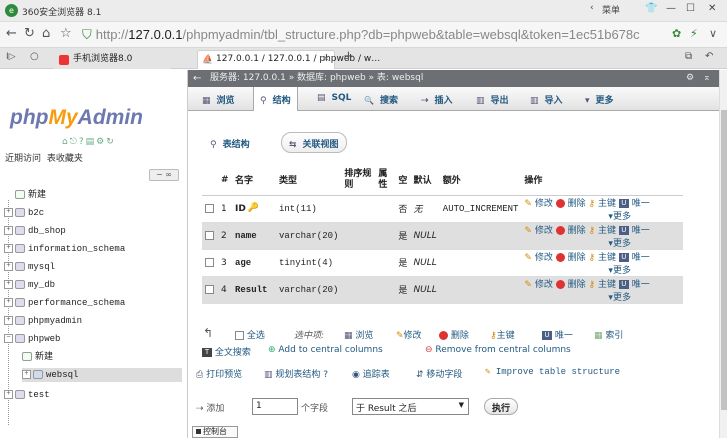 Image resolution: width=727 pixels, height=438 pixels. Describe the element at coordinates (557, 334) in the screenshot. I see `bulk-unique: U 唯一` at that location.